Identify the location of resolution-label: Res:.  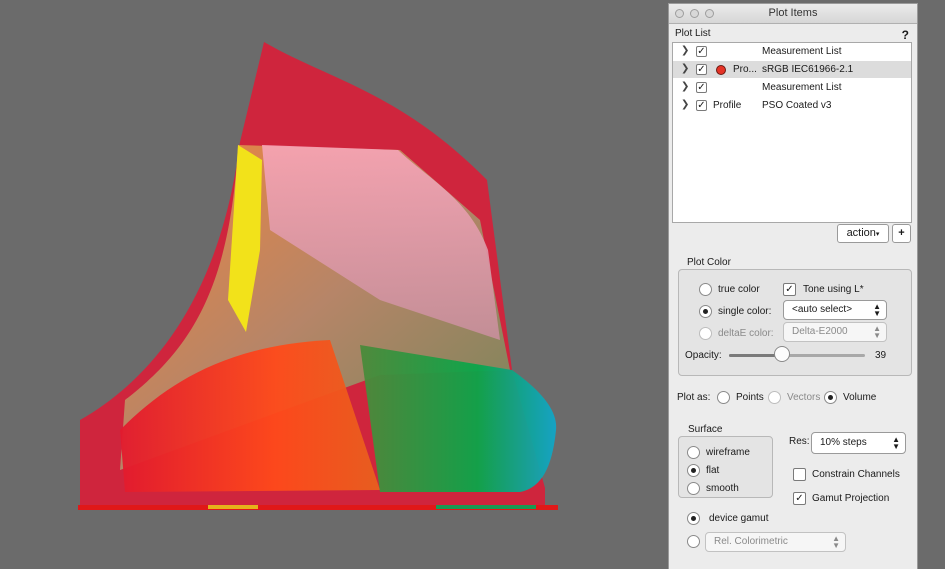
(799, 441).